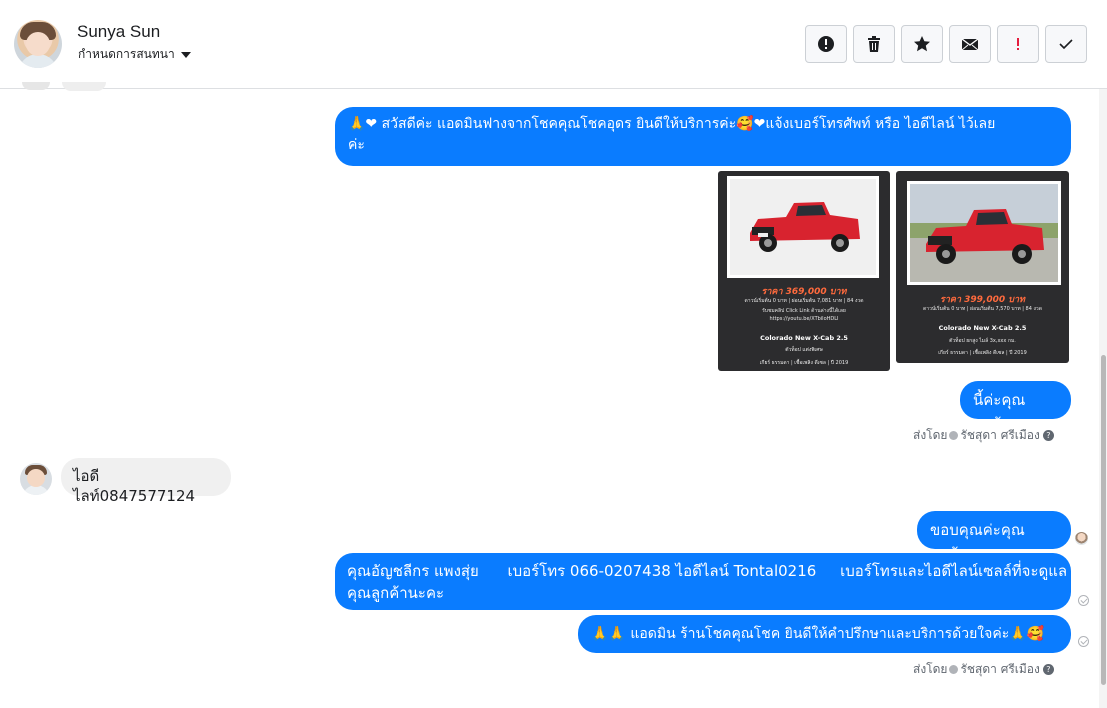 The height and width of the screenshot is (708, 1107). Describe the element at coordinates (1015, 407) in the screenshot. I see `message-bubble: นี้ค่ะคุณลูกค้า` at that location.